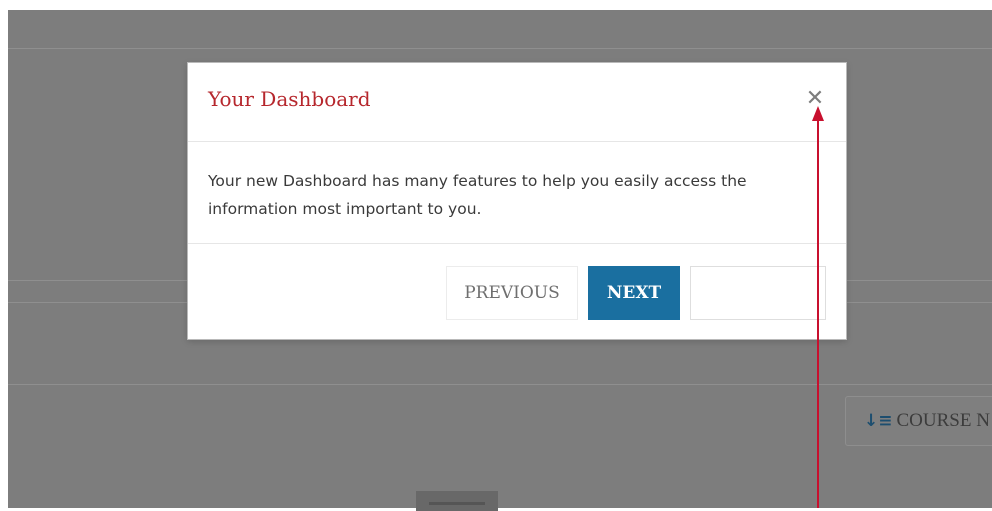  What do you see at coordinates (457, 501) in the screenshot?
I see `background-card-thumbnail` at bounding box center [457, 501].